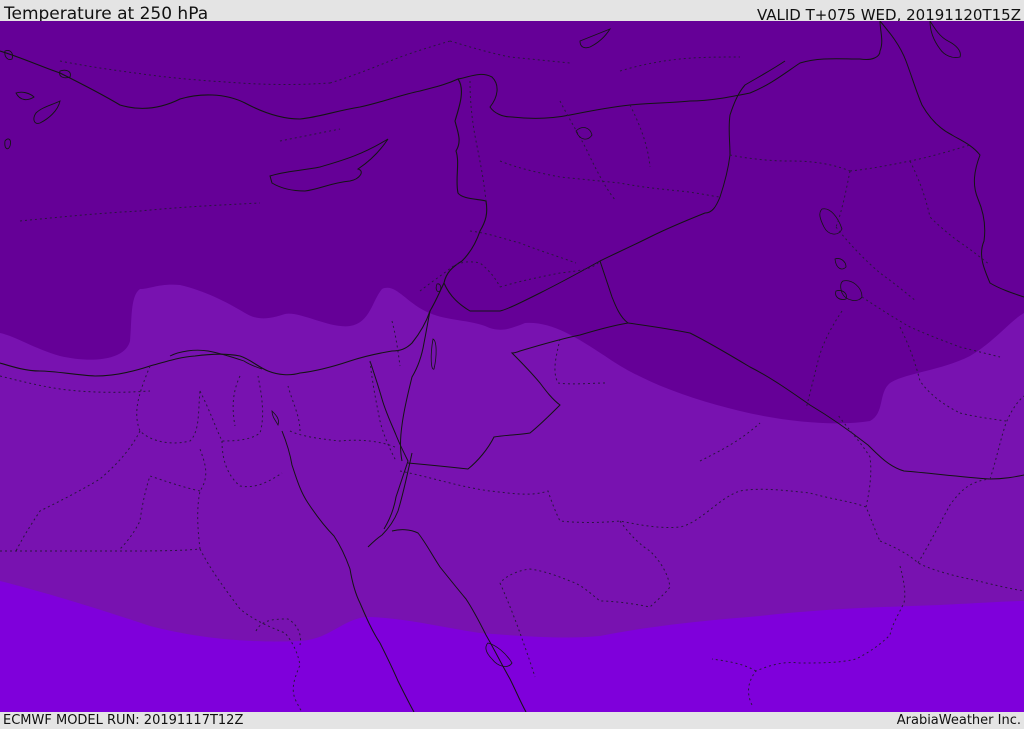 This screenshot has width=1024, height=729. I want to click on credit-label: ArabiaWeather Inc., so click(958, 720).